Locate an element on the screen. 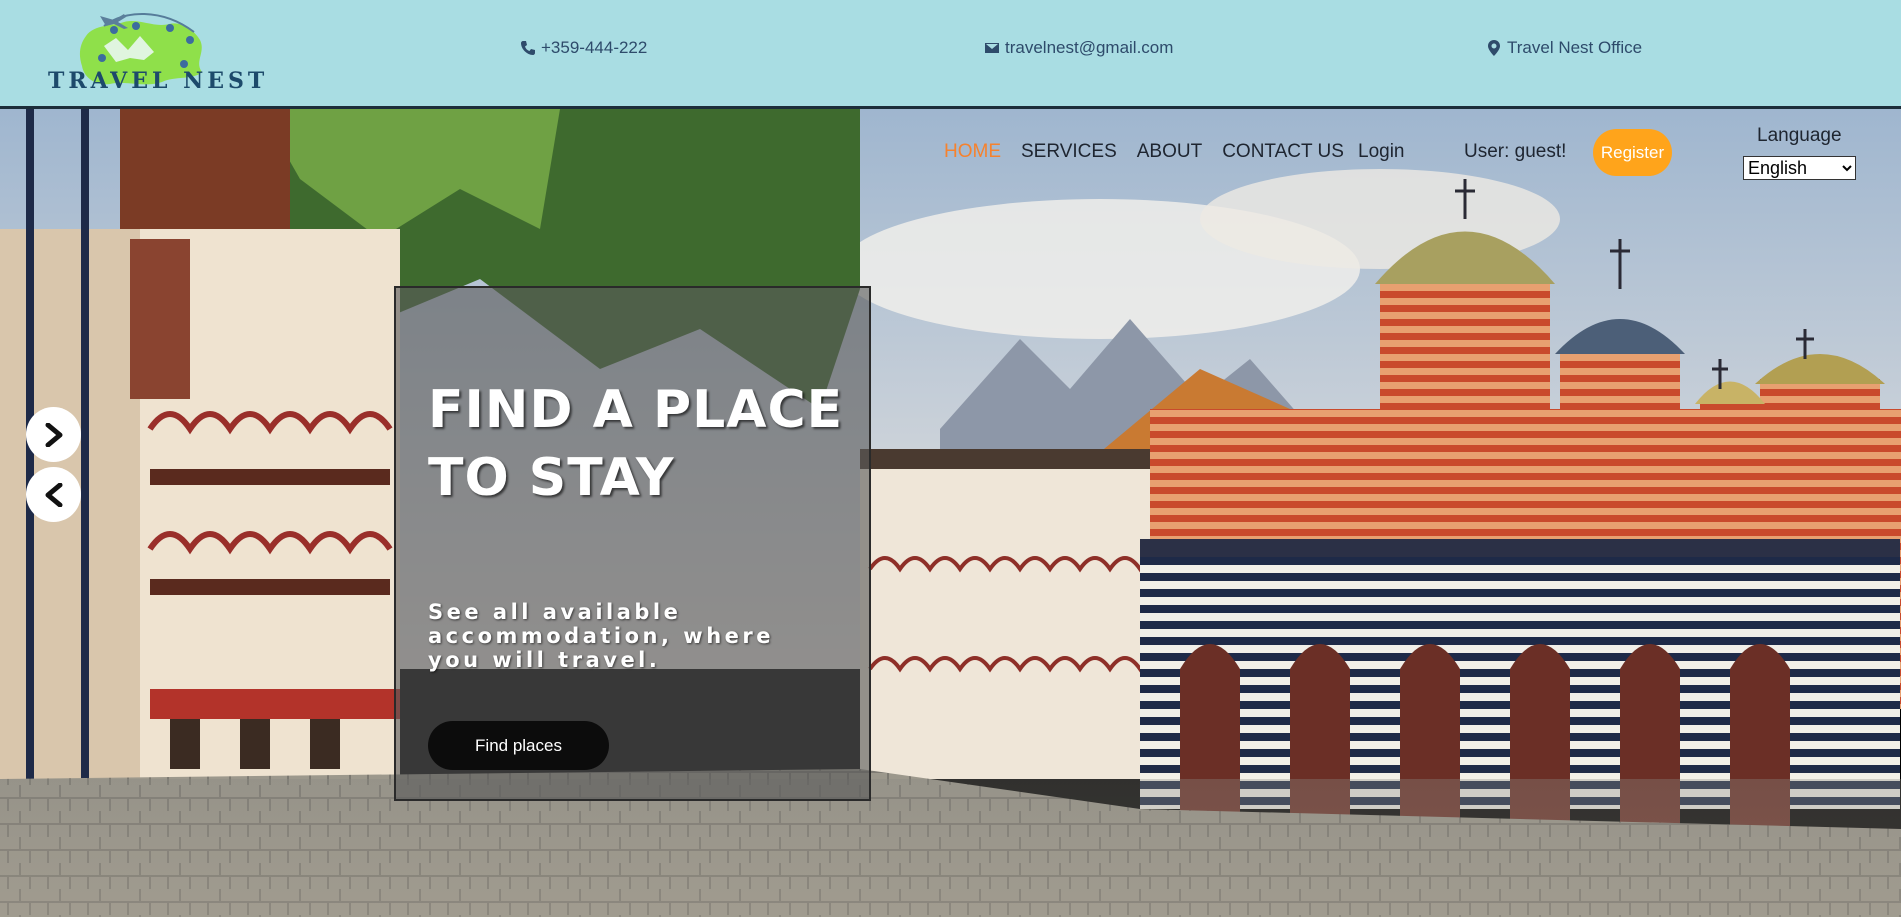  hero-title: FIND A PLACE TO STAY is located at coordinates (643, 444).